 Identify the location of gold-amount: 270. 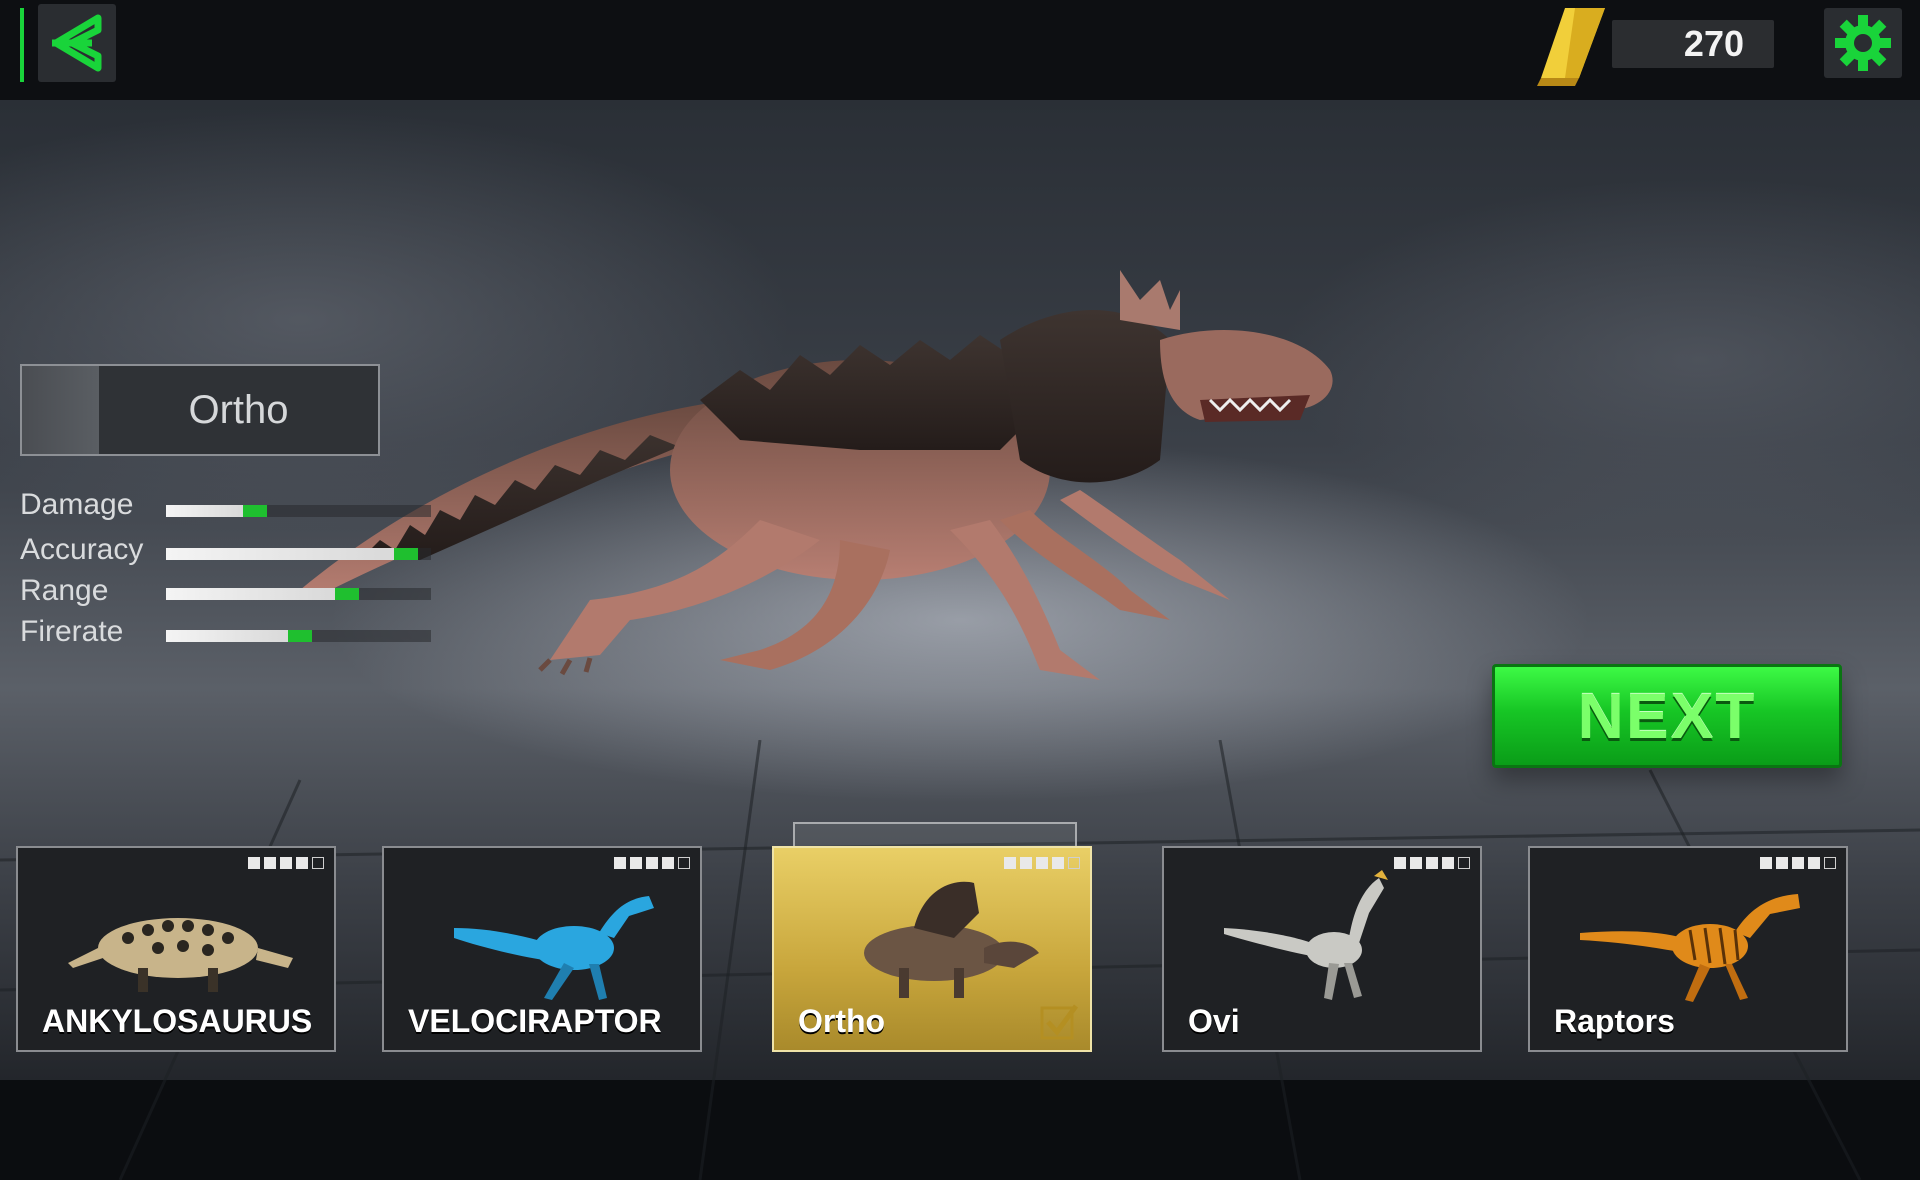
(1713, 43).